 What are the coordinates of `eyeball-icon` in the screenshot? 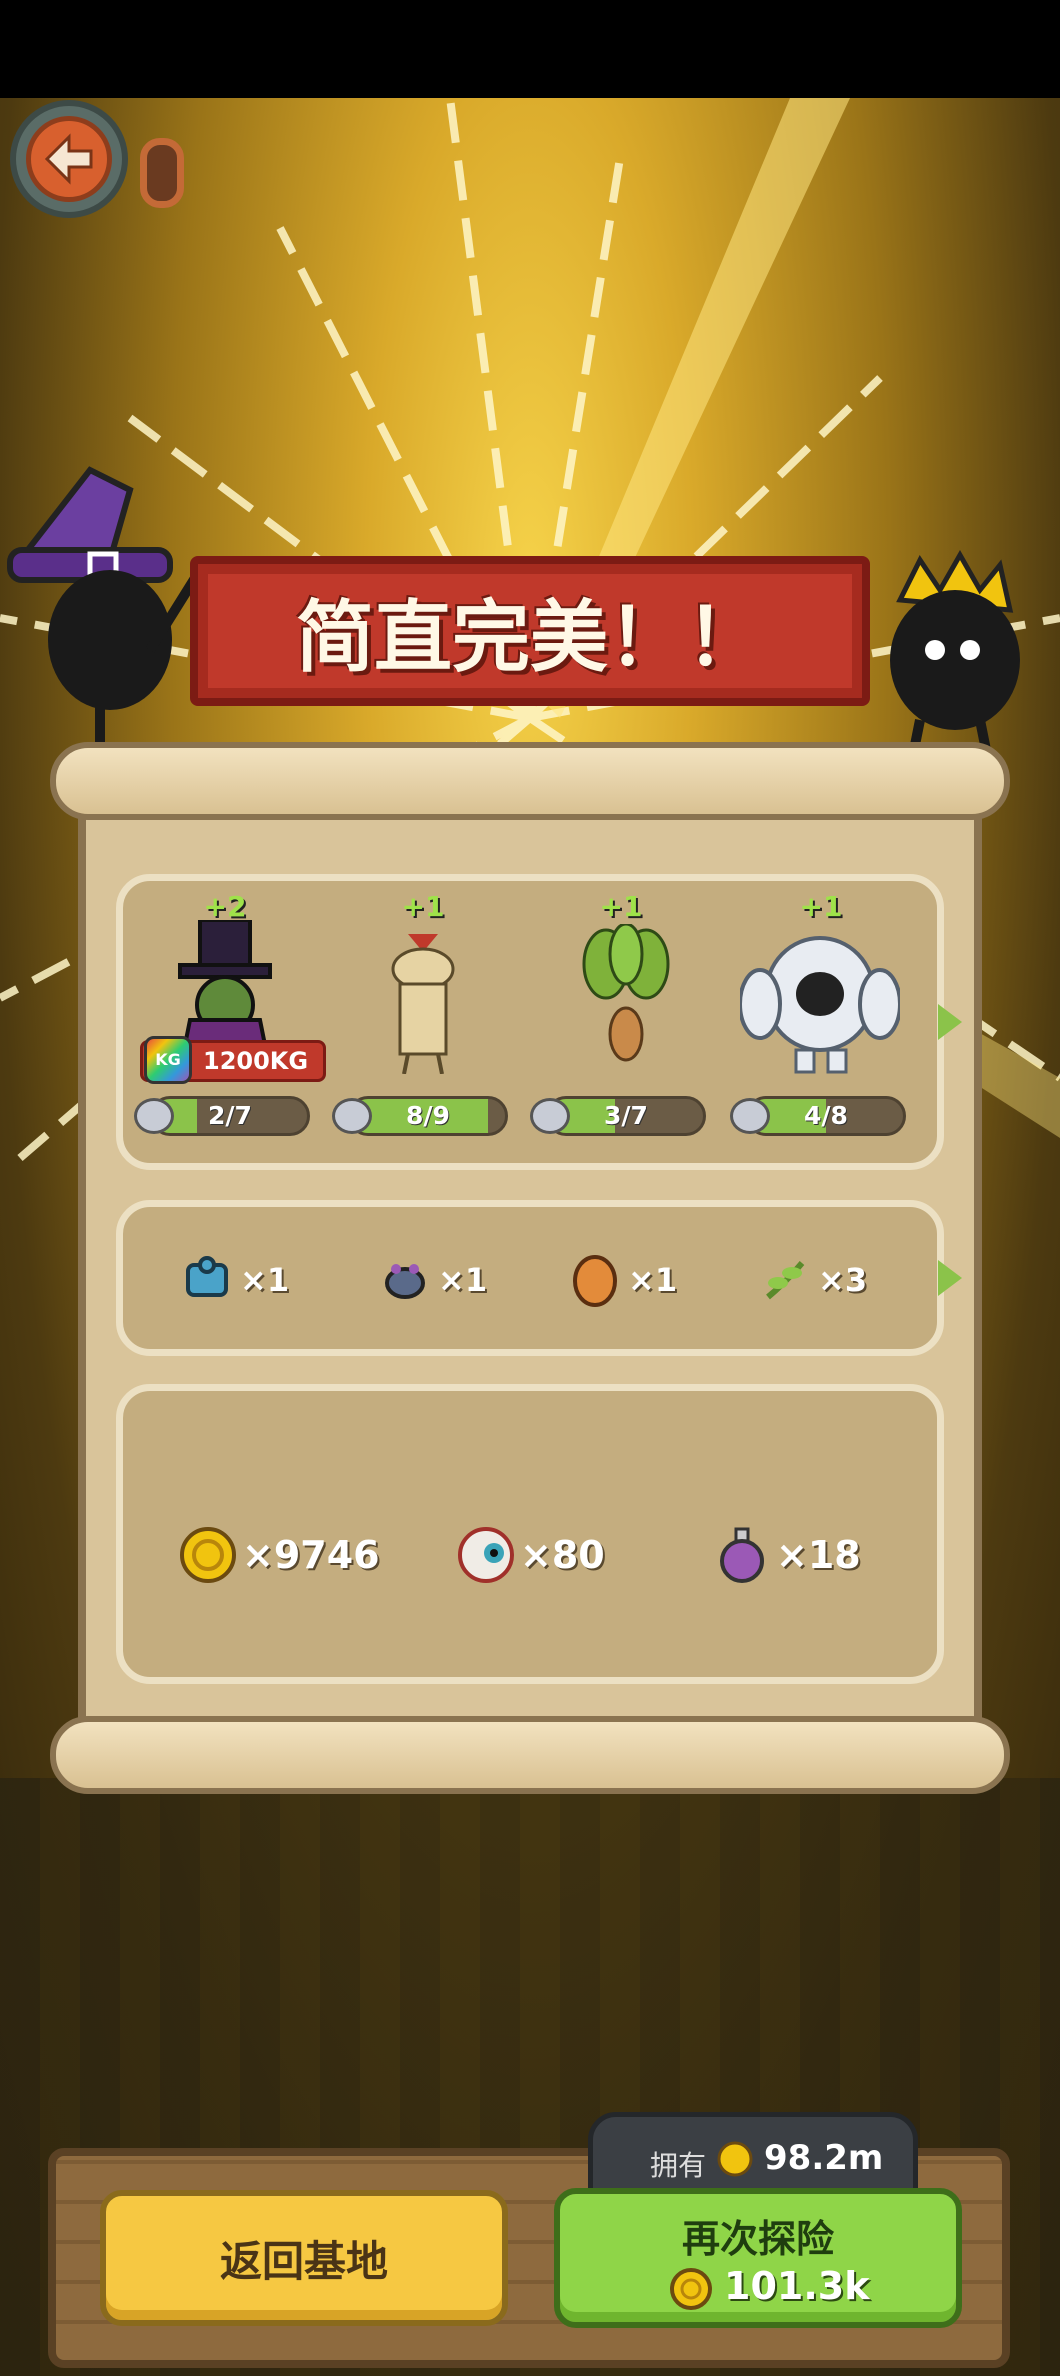 It's located at (486, 1555).